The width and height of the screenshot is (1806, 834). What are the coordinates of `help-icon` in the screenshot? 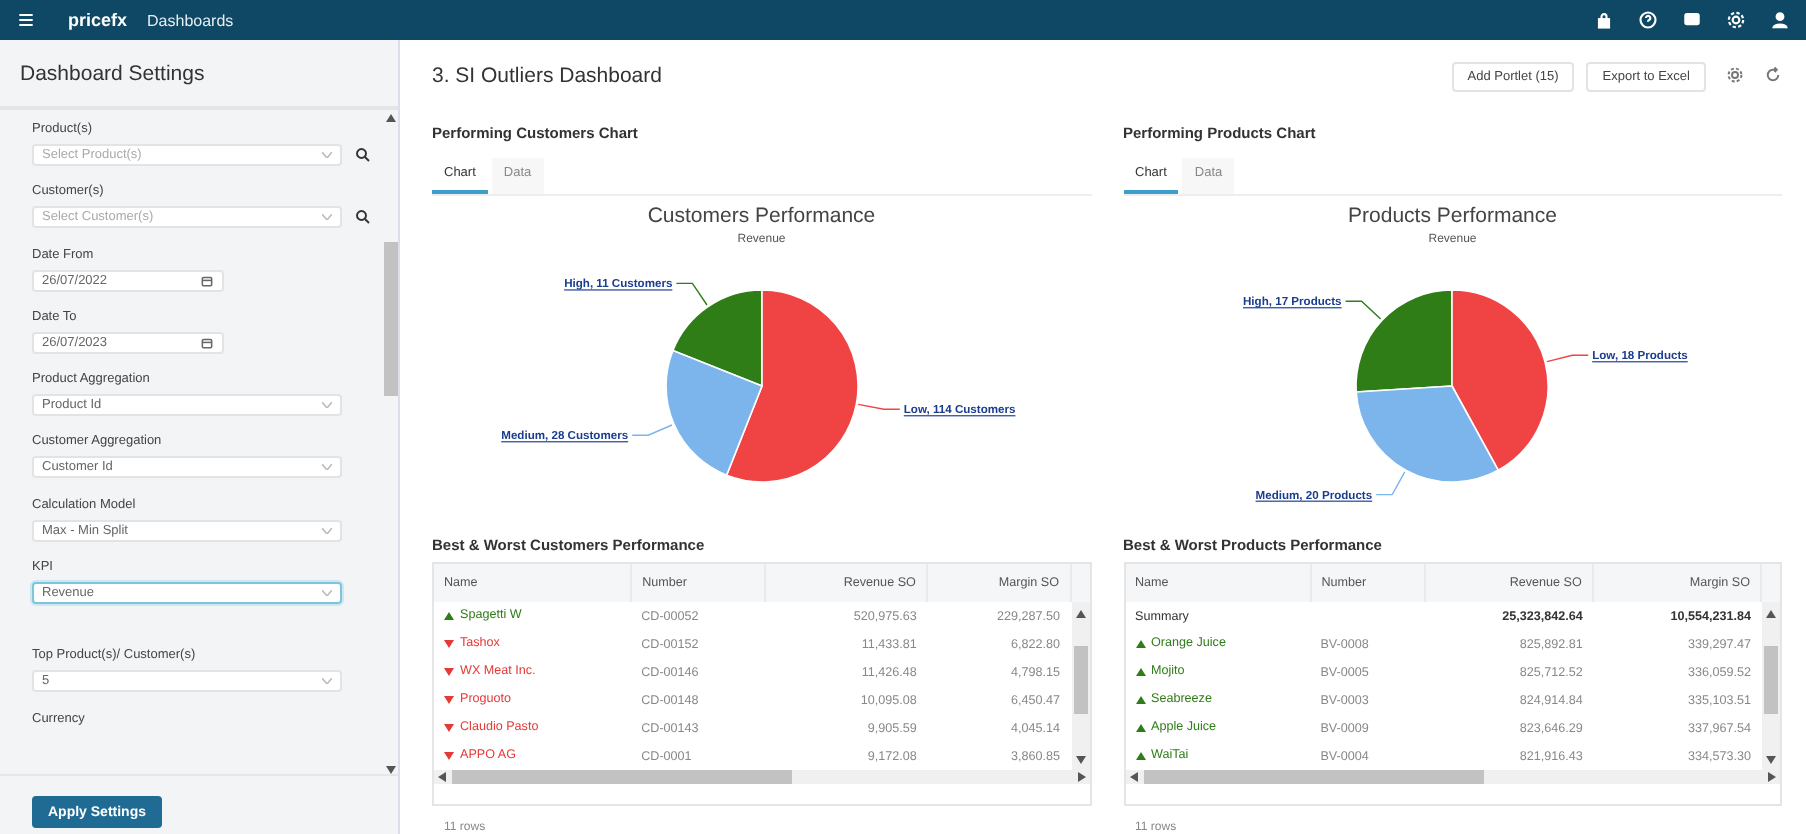 It's located at (1648, 20).